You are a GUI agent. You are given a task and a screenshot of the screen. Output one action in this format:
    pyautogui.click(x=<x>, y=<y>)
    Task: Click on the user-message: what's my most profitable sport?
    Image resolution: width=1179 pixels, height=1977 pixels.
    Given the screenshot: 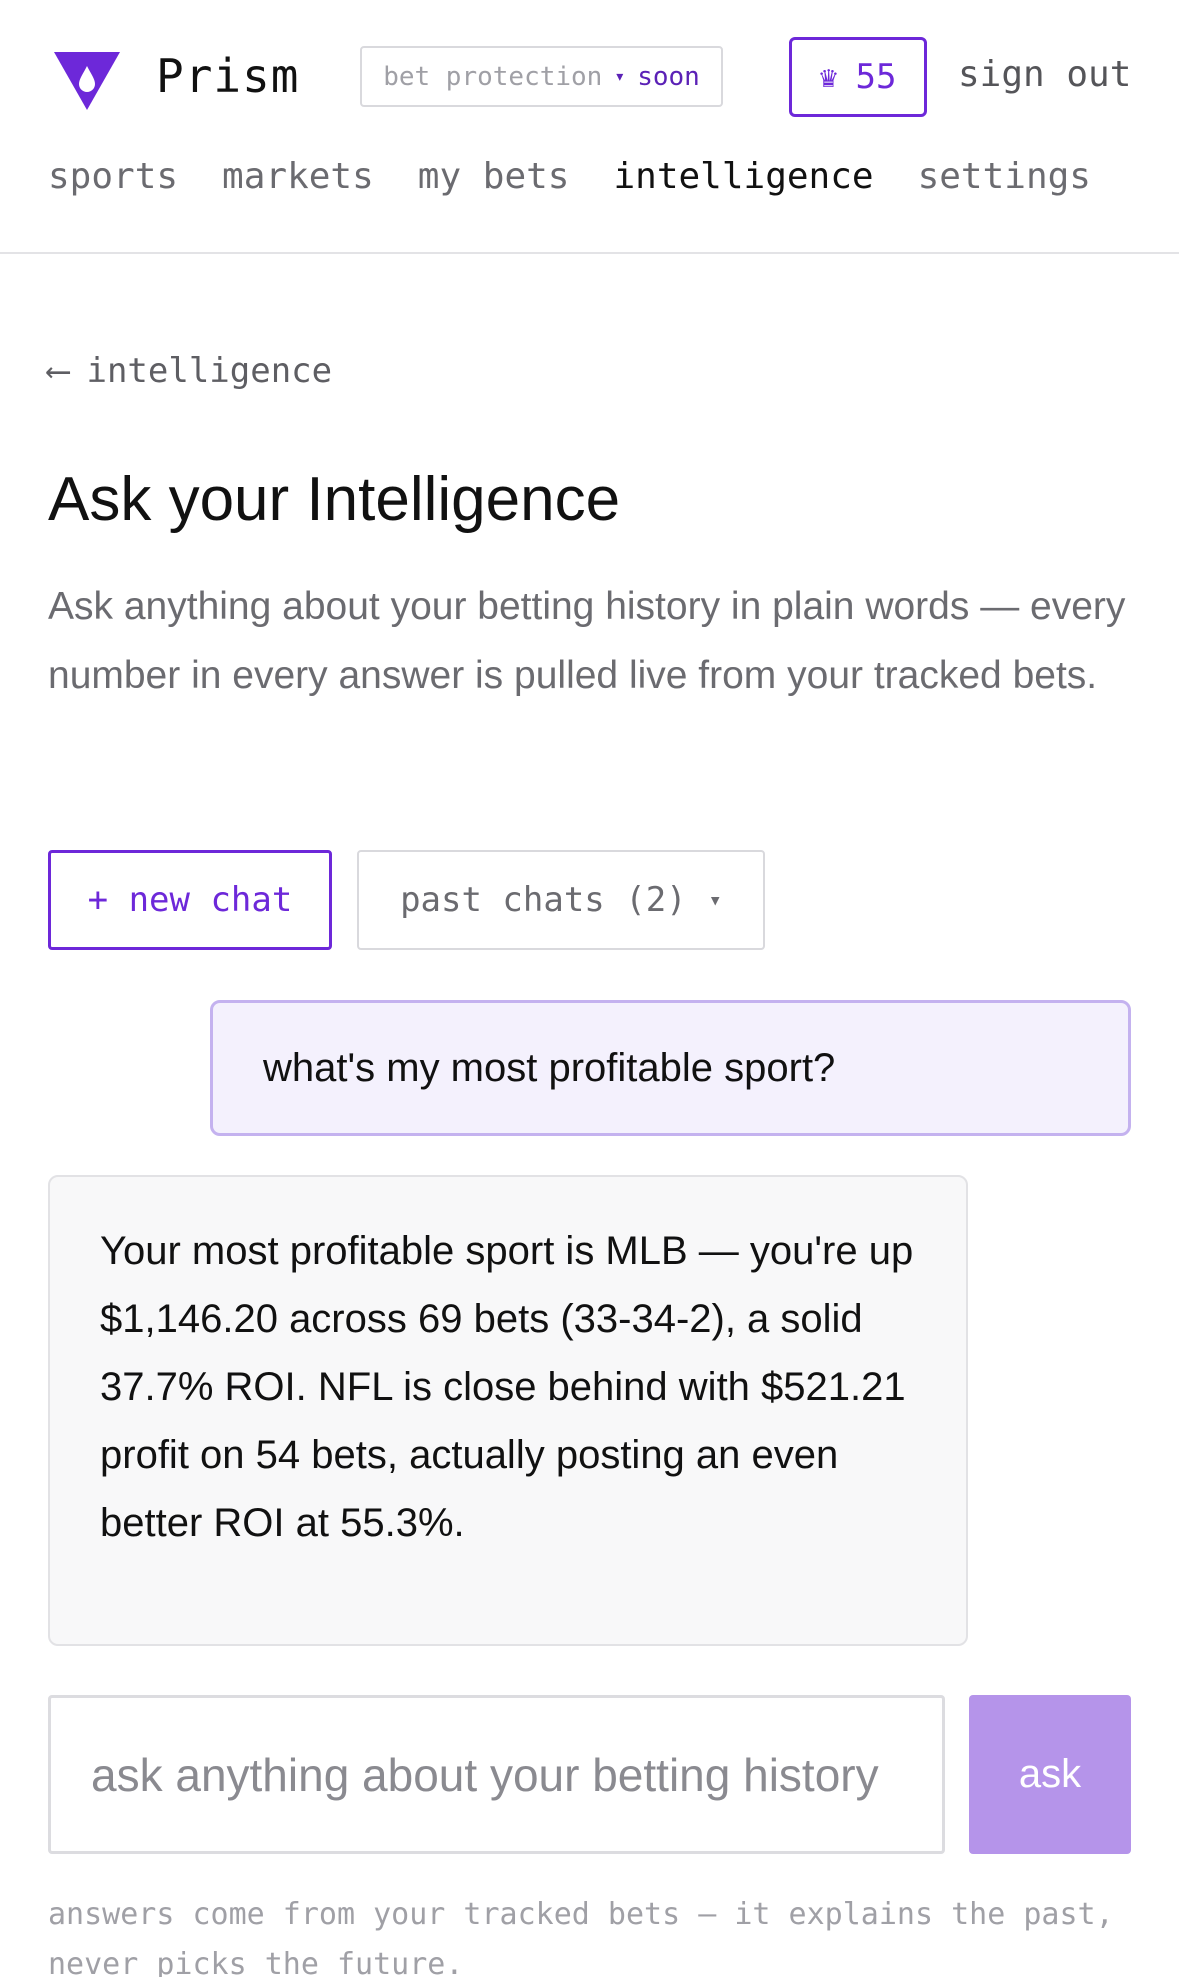 What is the action you would take?
    pyautogui.click(x=670, y=1068)
    